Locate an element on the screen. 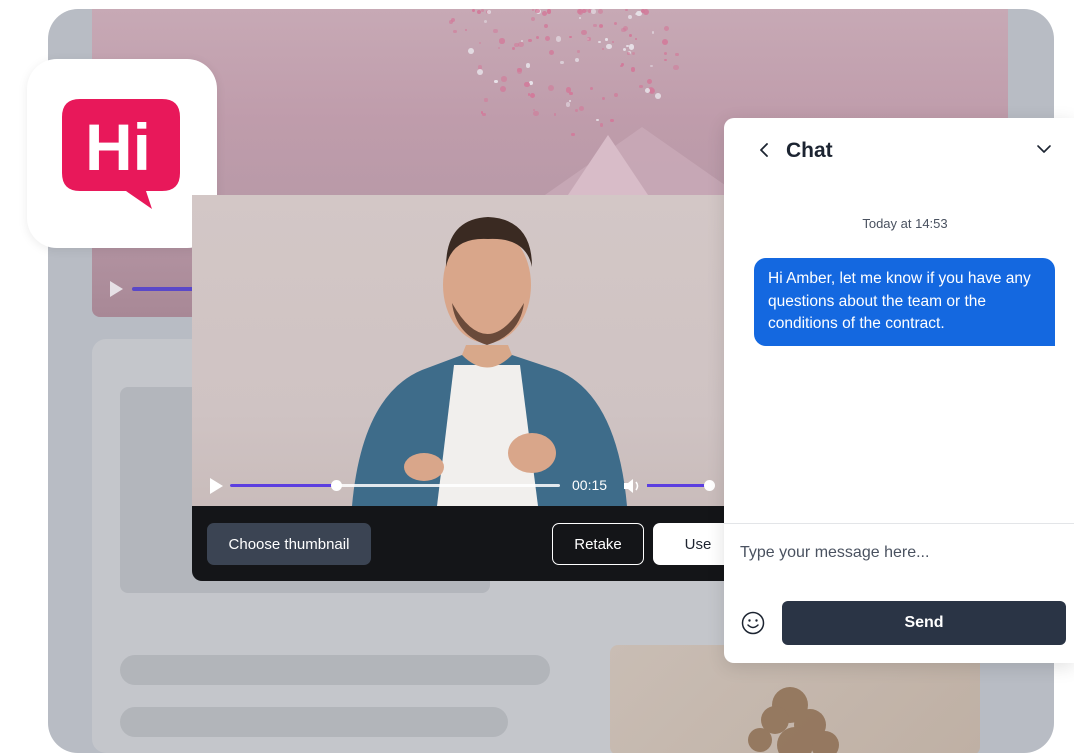 This screenshot has width=1074, height=755. chat-header: Chat is located at coordinates (899, 150).